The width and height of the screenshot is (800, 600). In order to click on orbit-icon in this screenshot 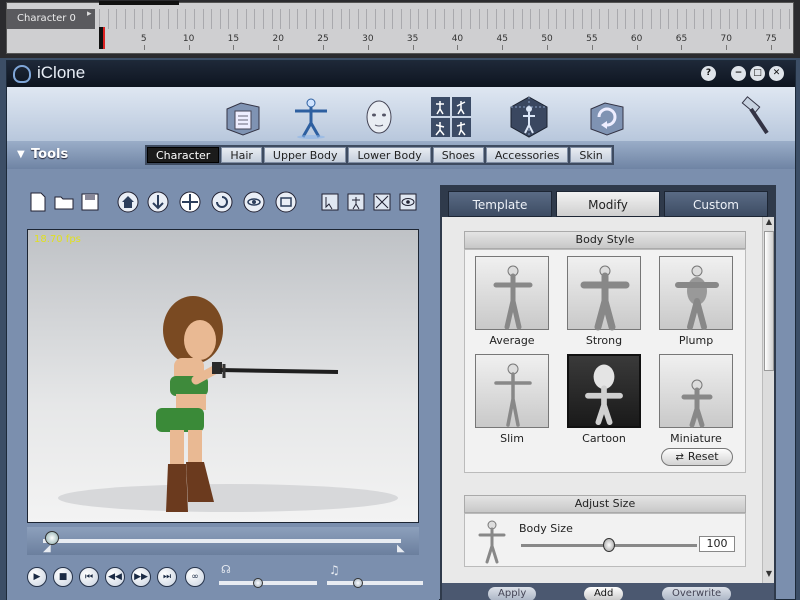, I will do `click(254, 202)`.